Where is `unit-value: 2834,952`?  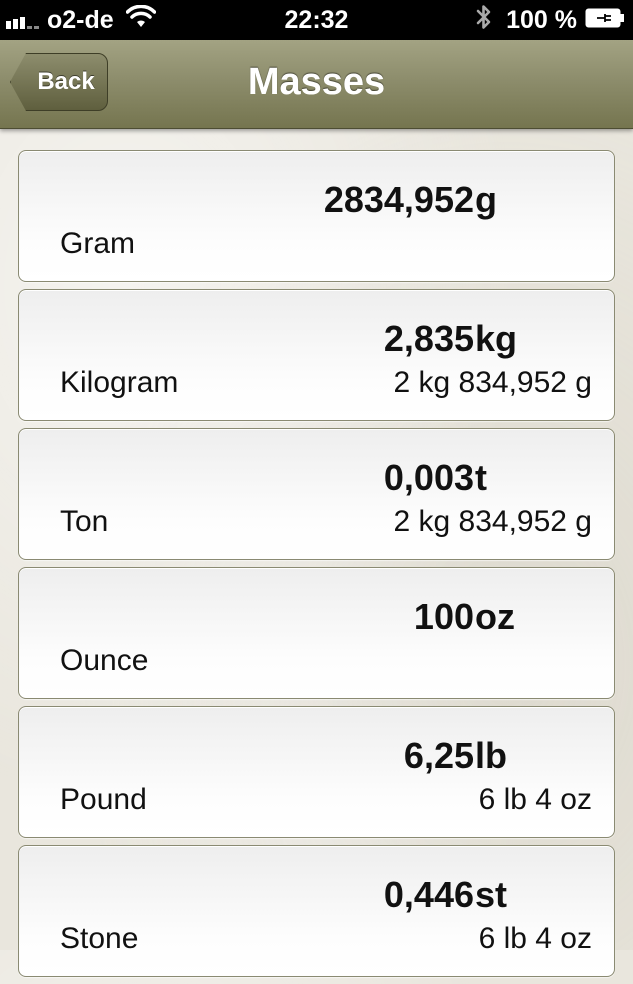
unit-value: 2834,952 is located at coordinates (398, 199).